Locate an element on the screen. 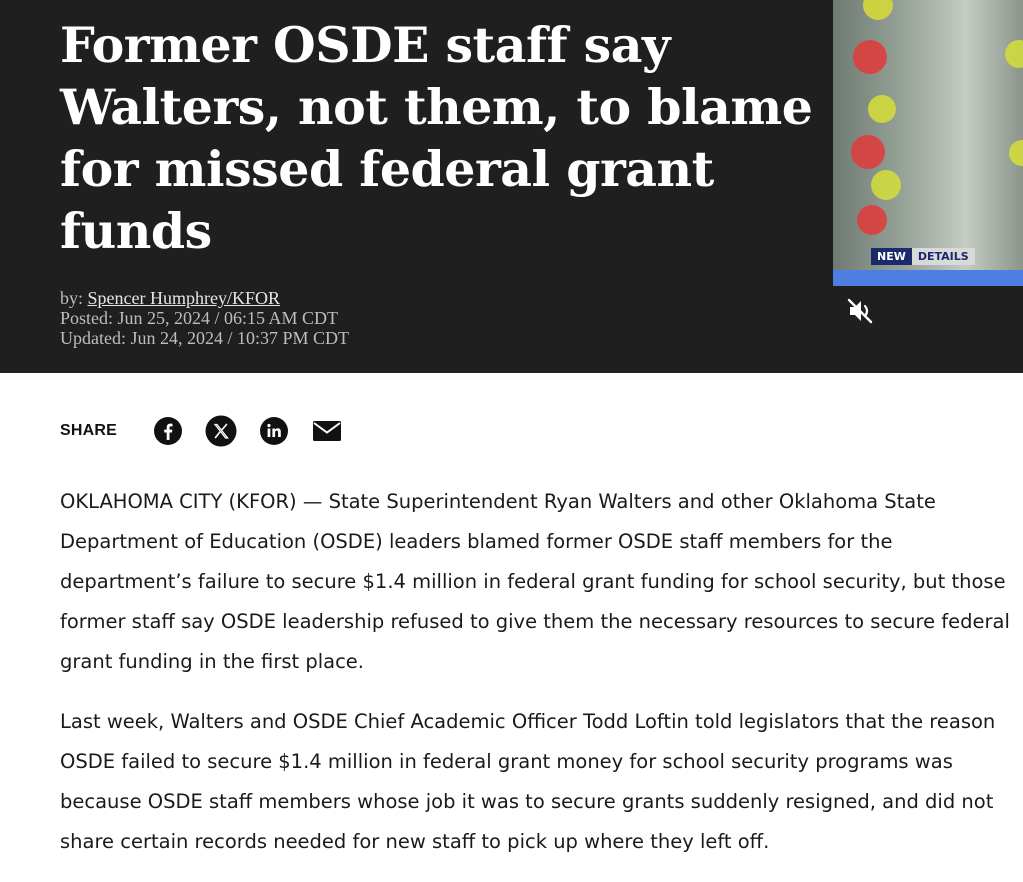 This screenshot has width=1023, height=882. share-bar: SHARE is located at coordinates (212, 431).